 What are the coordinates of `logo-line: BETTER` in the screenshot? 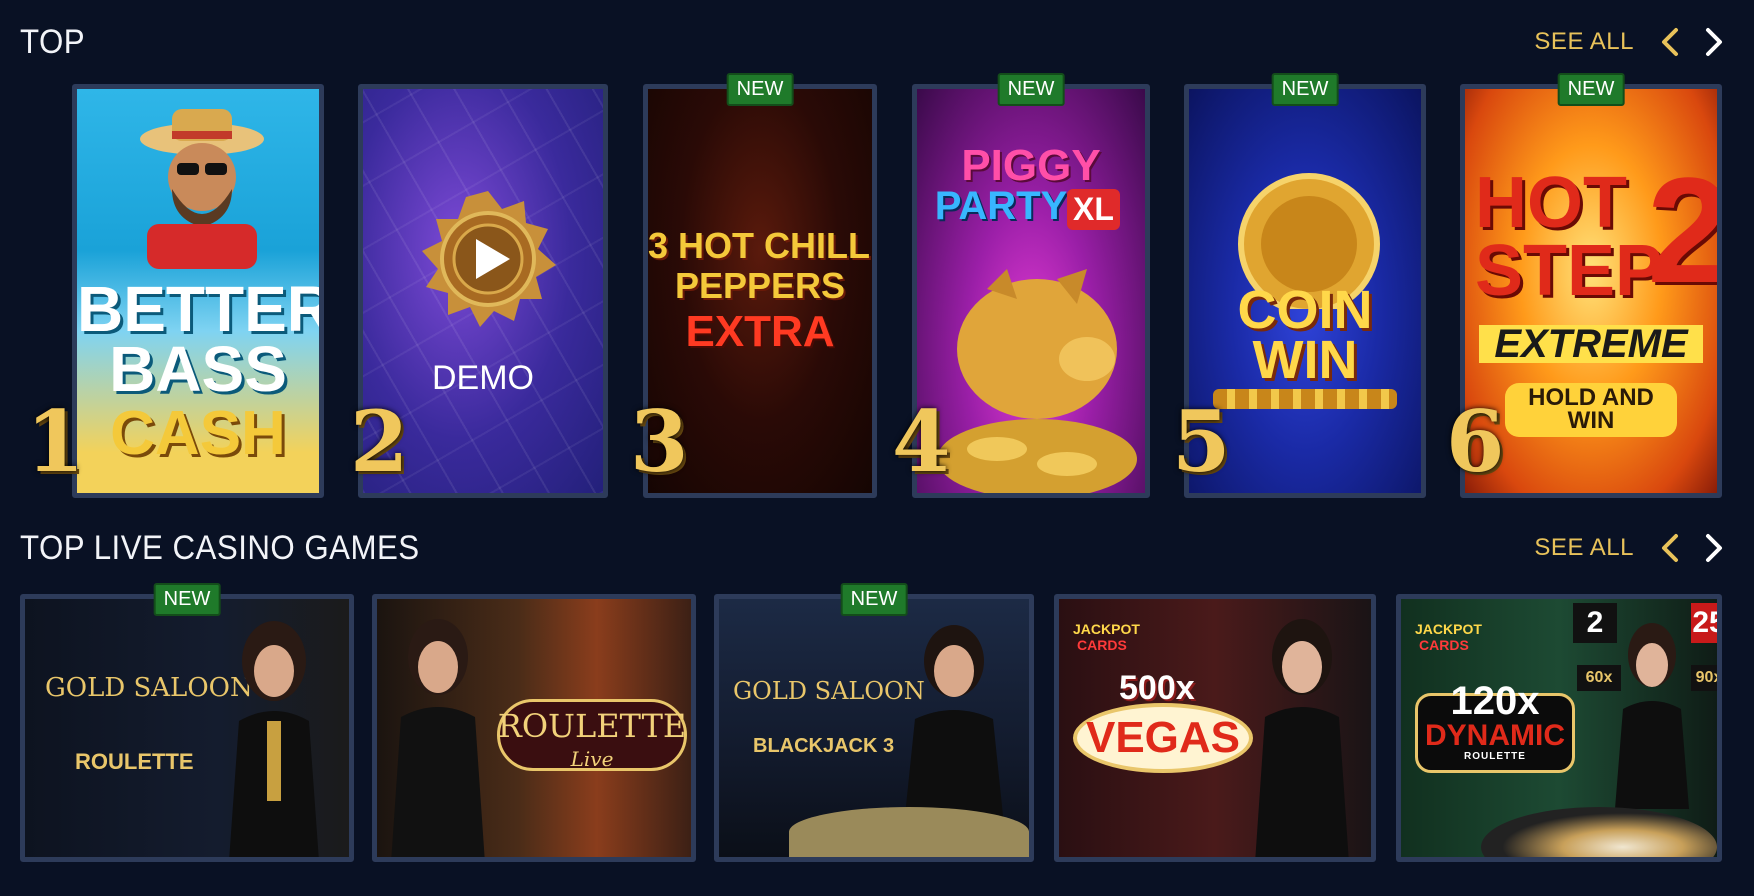 It's located at (198, 309).